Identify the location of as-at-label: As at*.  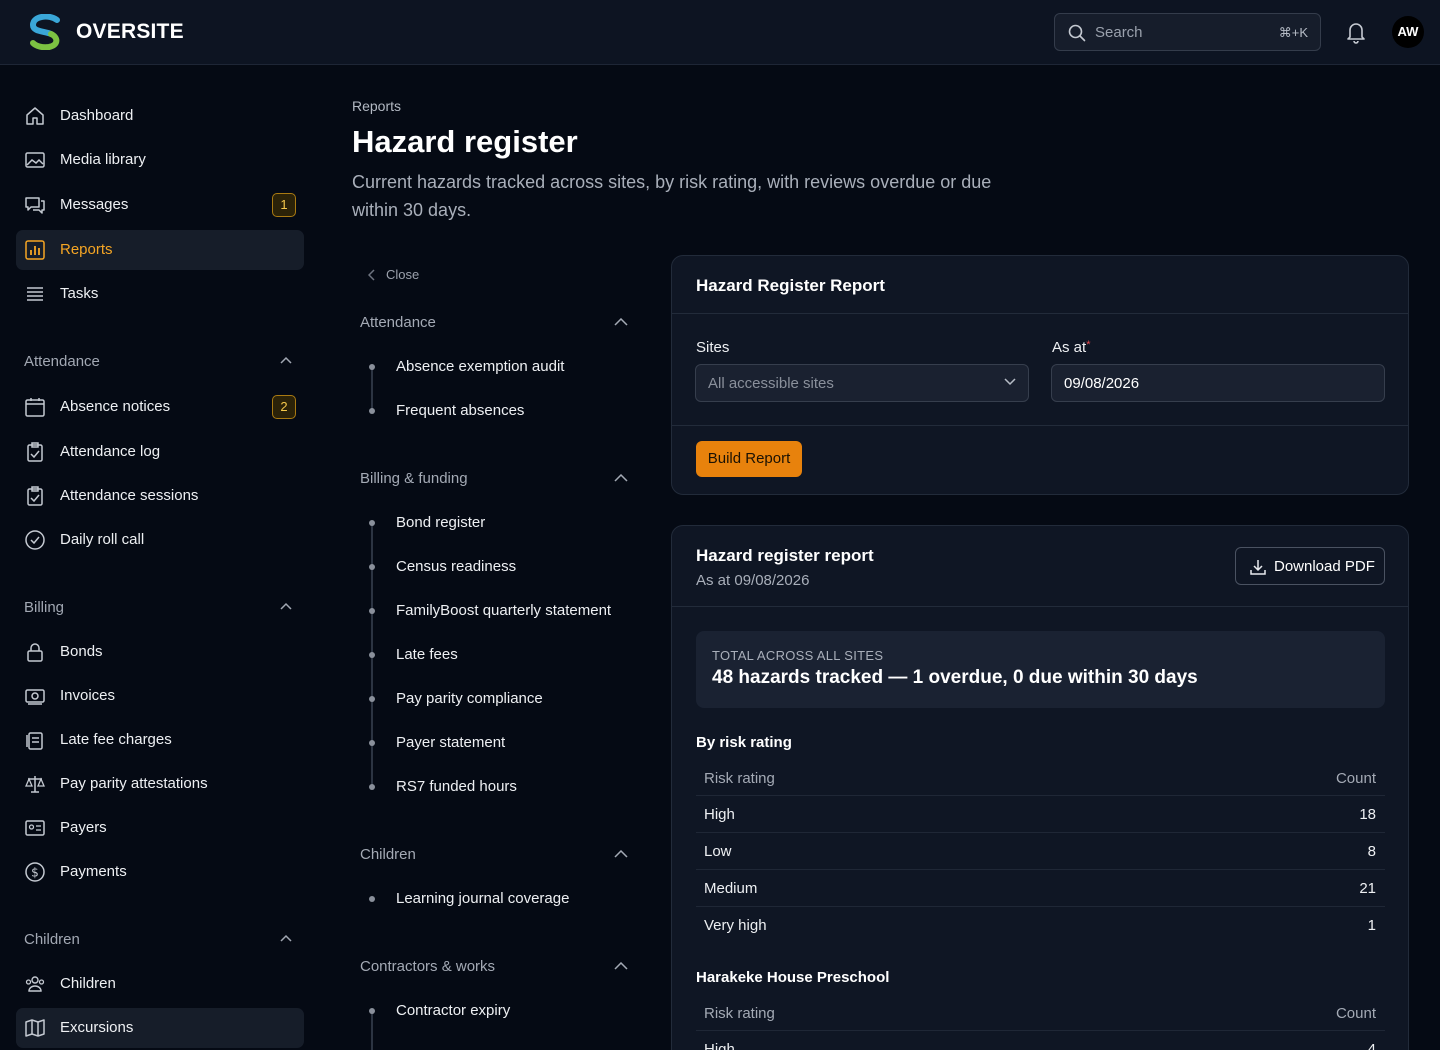
(1071, 347).